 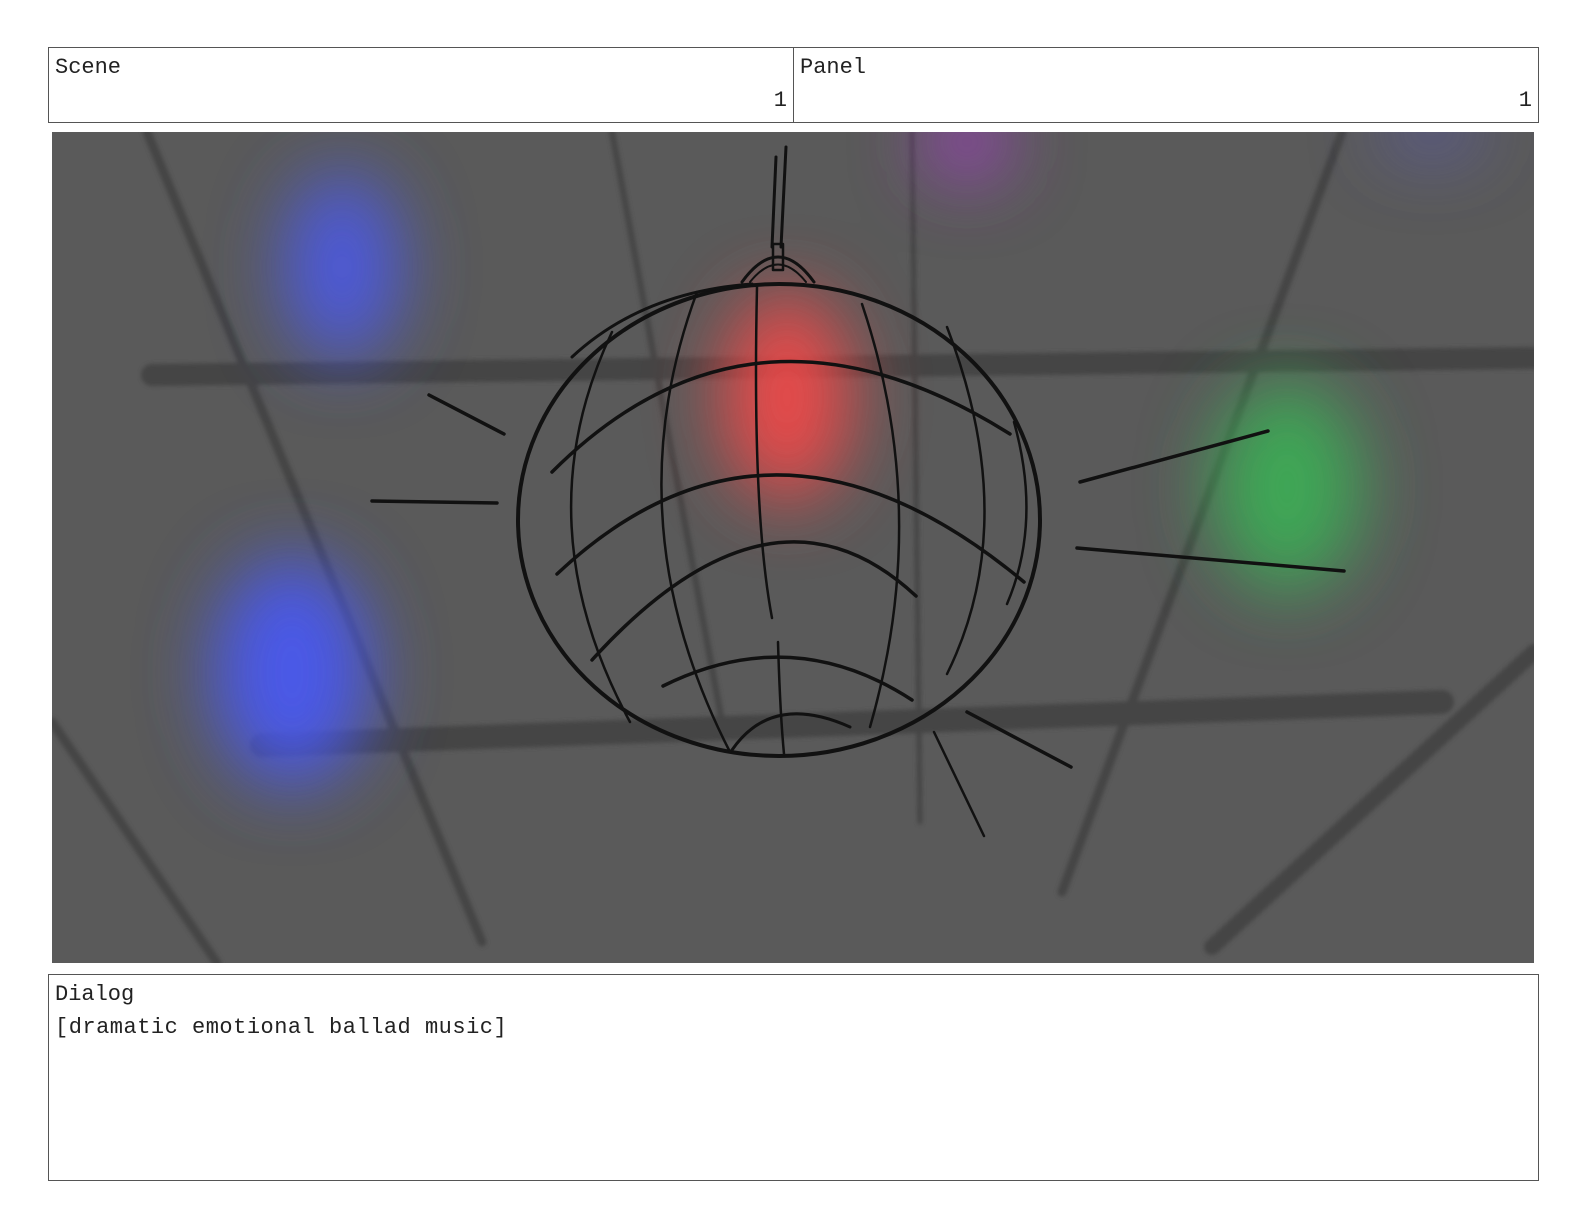 I want to click on scene-cell: Scene 1, so click(x=421, y=85).